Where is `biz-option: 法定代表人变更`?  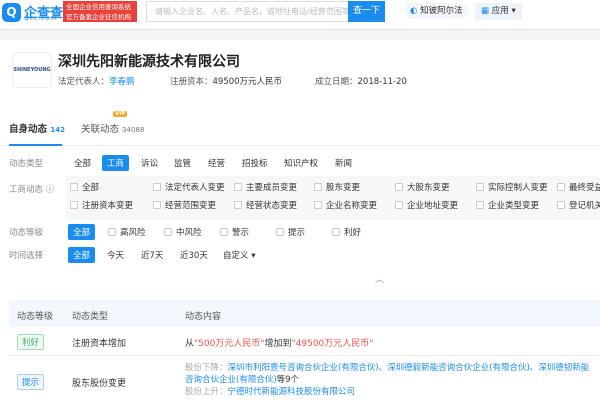
biz-option: 法定代表人变更 is located at coordinates (189, 187).